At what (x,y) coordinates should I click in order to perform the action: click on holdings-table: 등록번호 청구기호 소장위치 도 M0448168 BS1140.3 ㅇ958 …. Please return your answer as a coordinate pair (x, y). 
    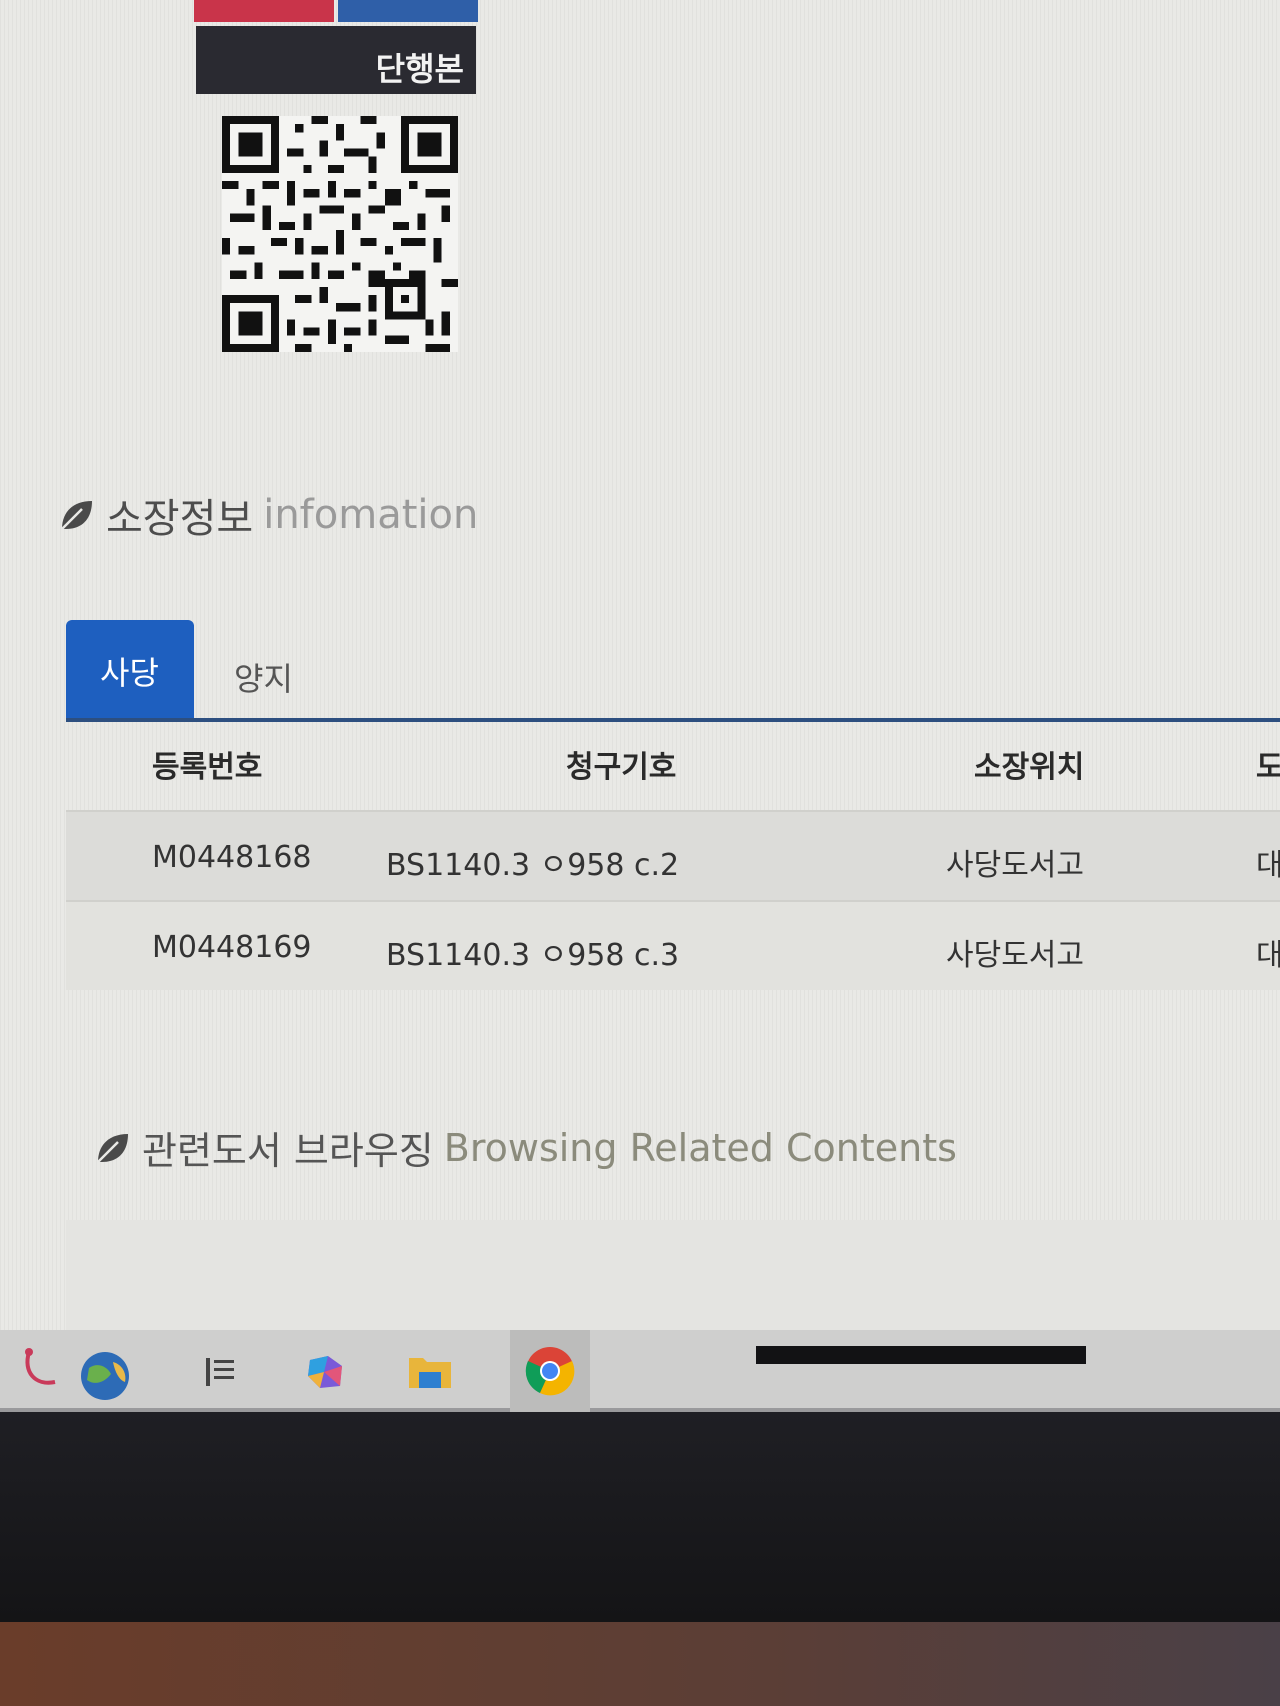
    Looking at the image, I should click on (673, 856).